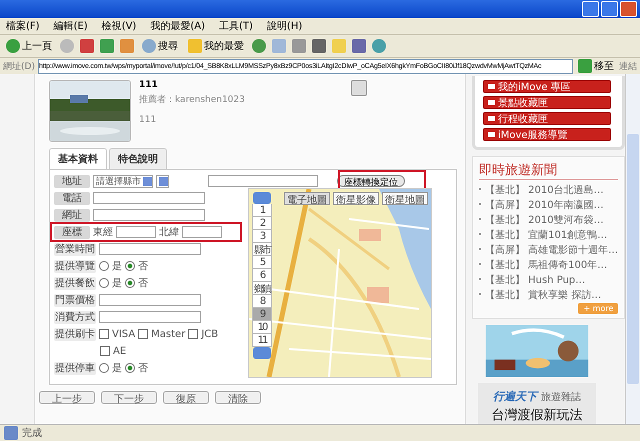 The width and height of the screenshot is (640, 441). I want to click on search-button: 搜尋, so click(160, 46).